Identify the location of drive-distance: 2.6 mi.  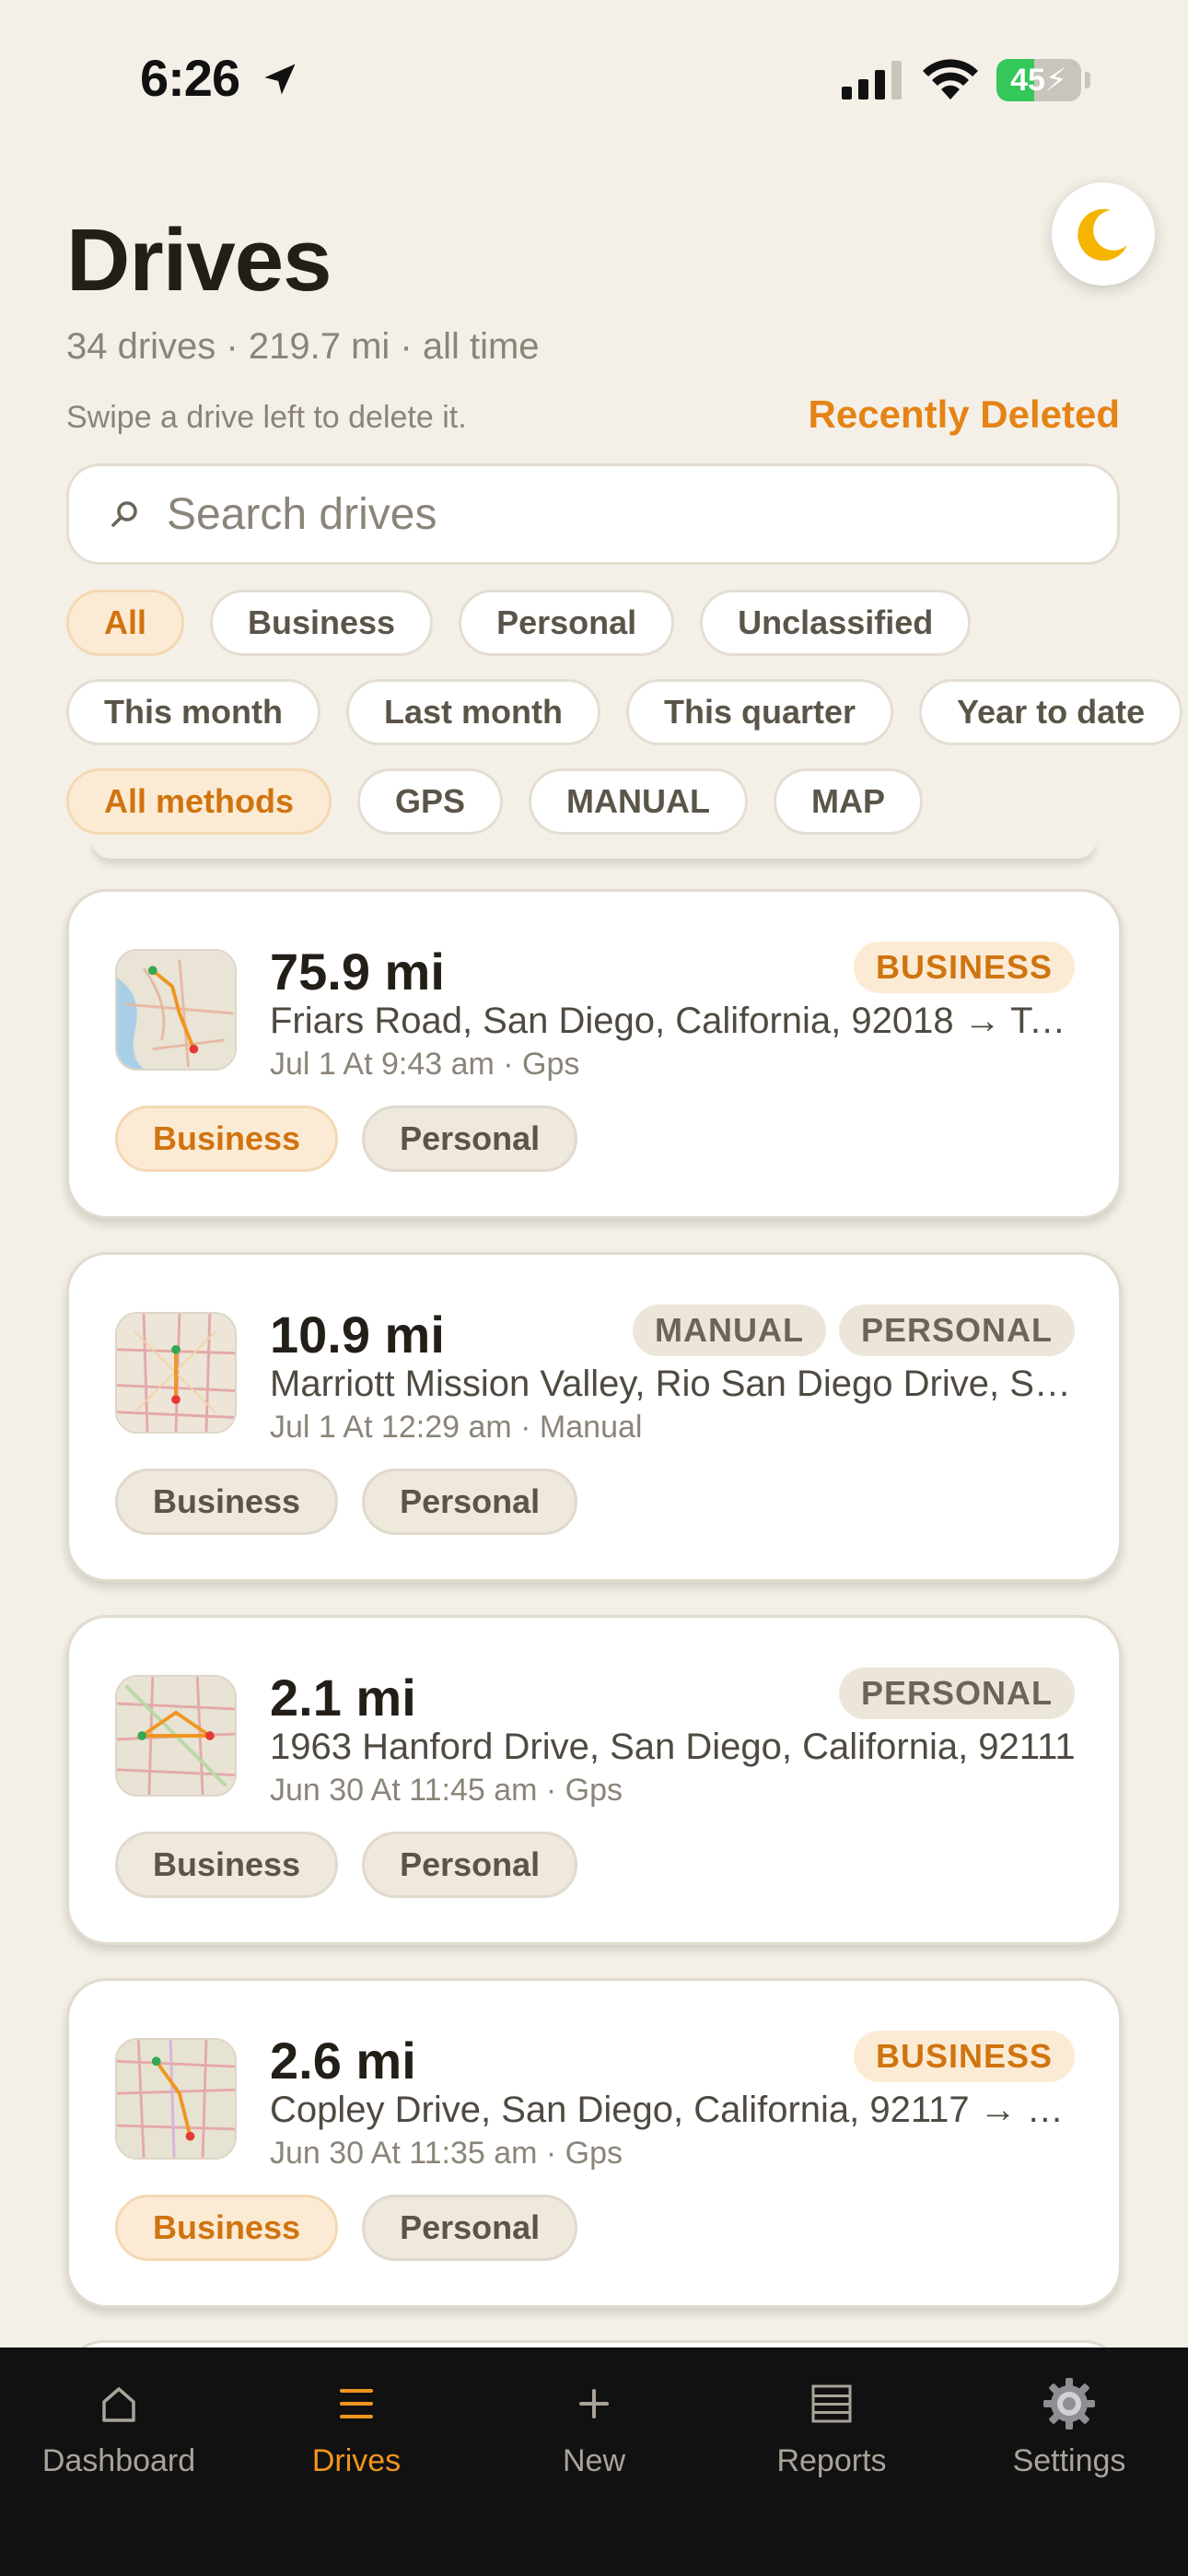
(343, 2061).